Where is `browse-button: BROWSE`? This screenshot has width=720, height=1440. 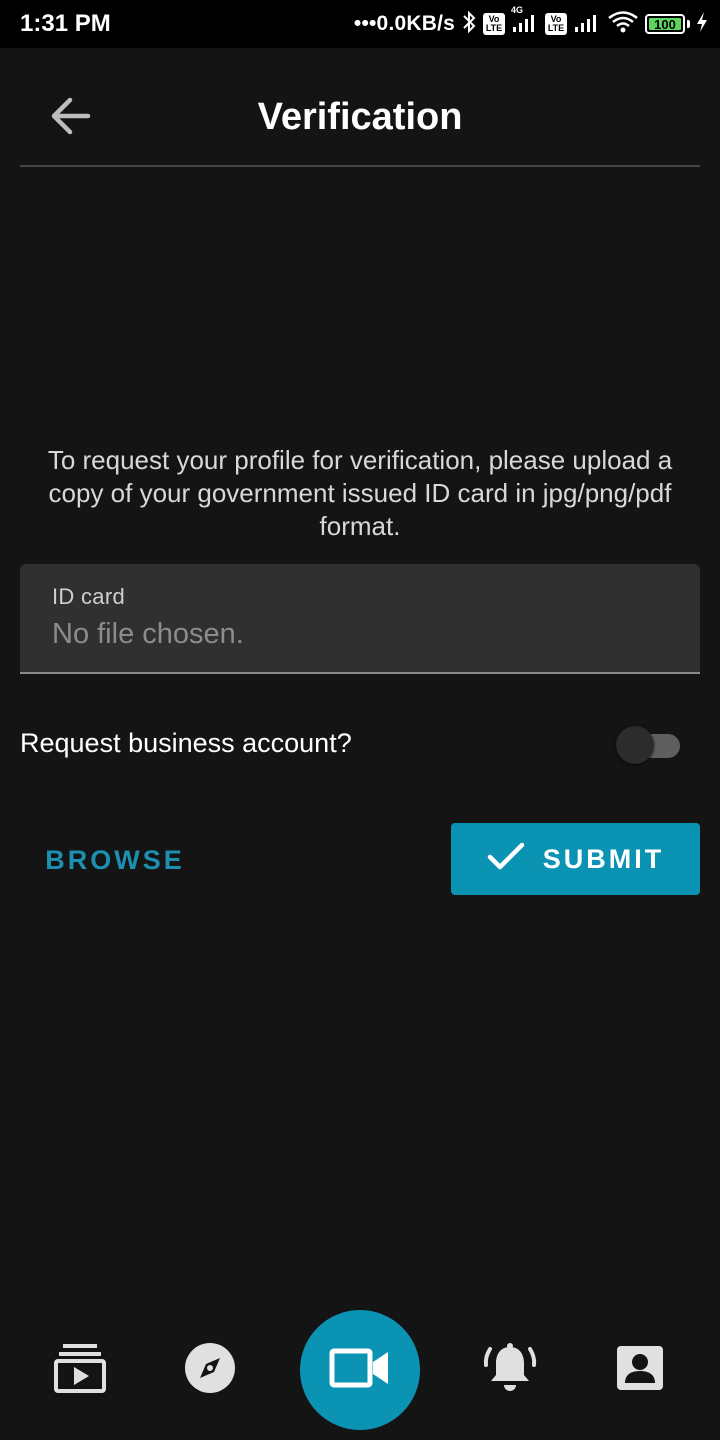 browse-button: BROWSE is located at coordinates (115, 860).